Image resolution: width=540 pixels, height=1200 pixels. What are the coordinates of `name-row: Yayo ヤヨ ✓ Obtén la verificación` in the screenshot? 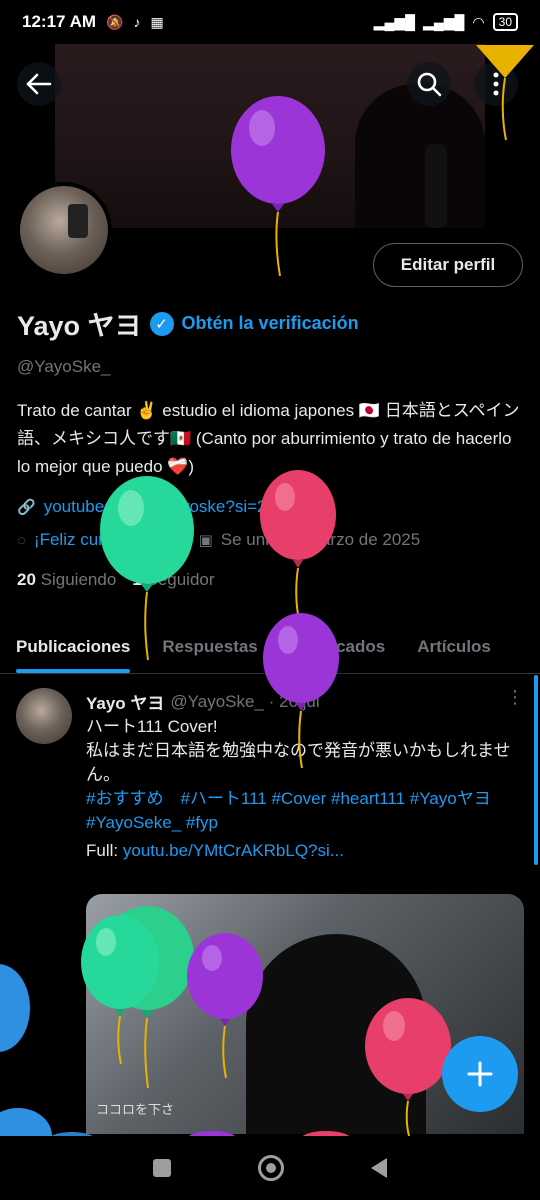 It's located at (188, 323).